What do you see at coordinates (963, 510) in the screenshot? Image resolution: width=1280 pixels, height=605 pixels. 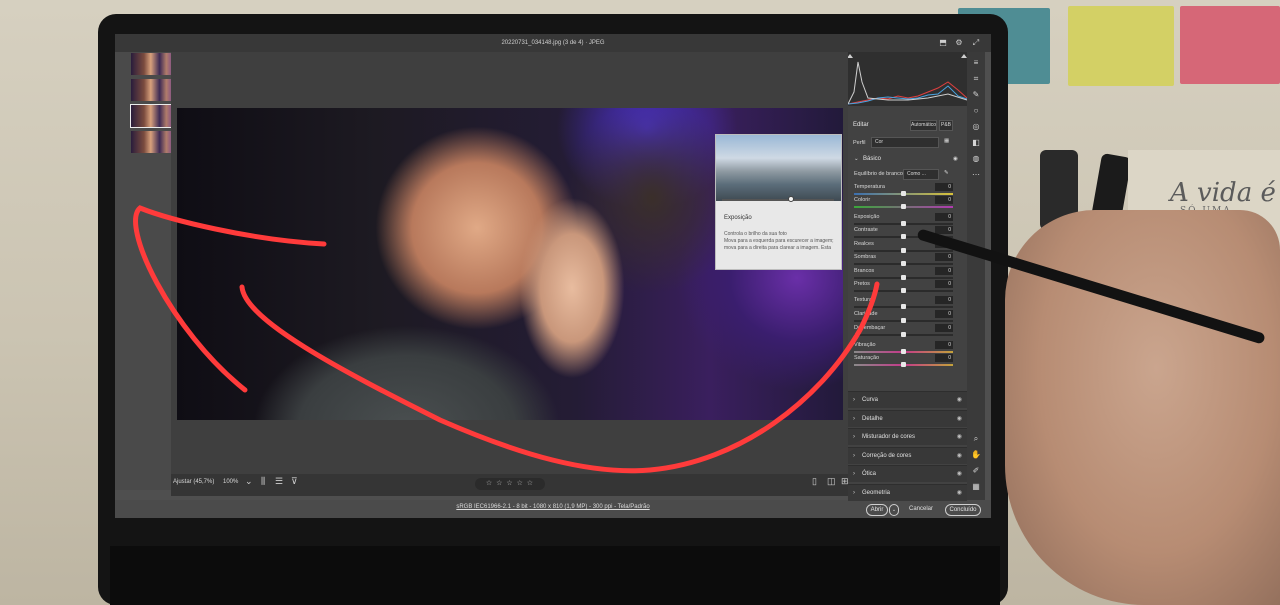 I see `done-button: Concluído` at bounding box center [963, 510].